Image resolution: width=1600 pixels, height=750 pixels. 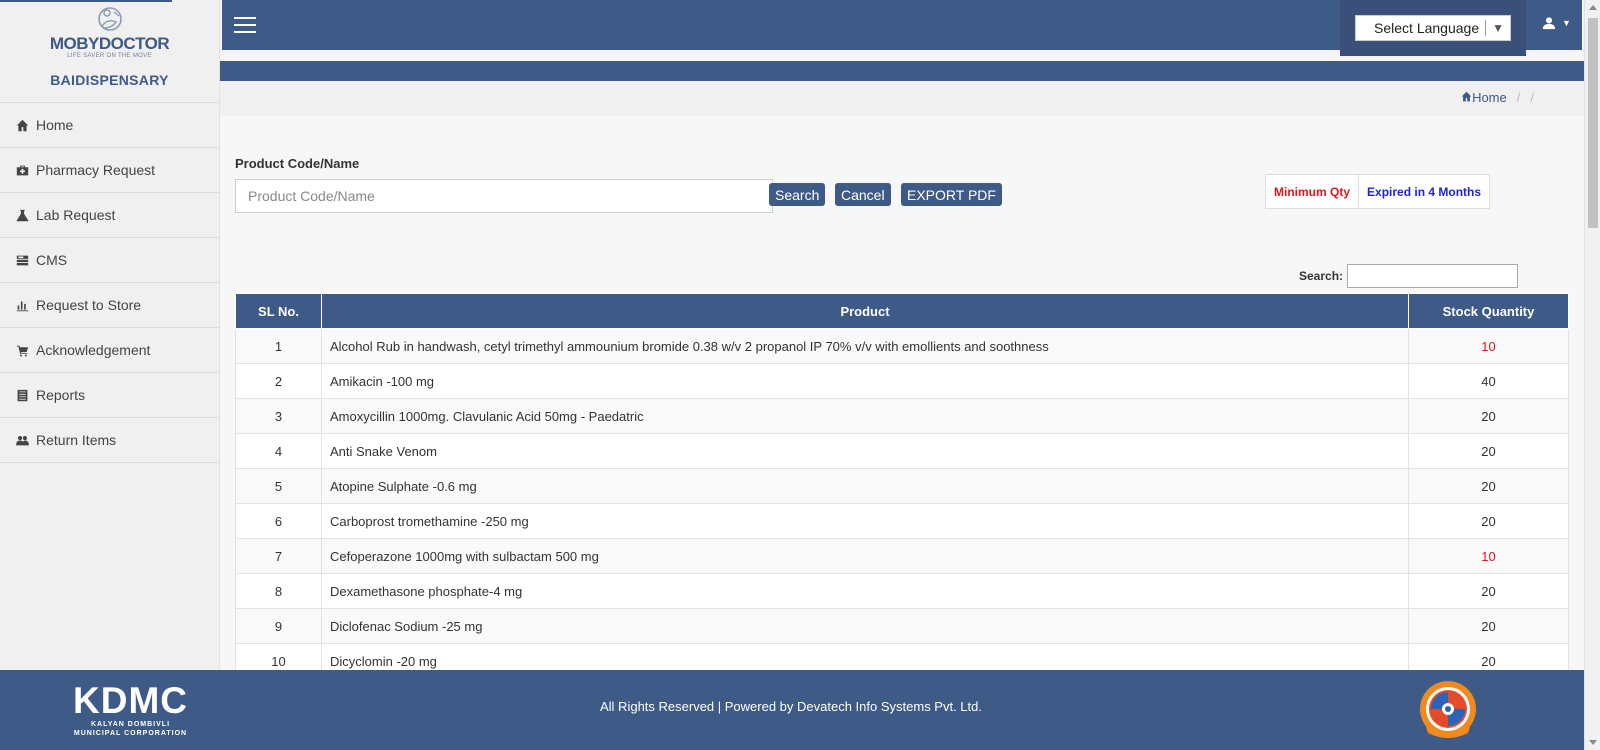 What do you see at coordinates (109, 440) in the screenshot?
I see `sidebar-item-return-items: Return Items` at bounding box center [109, 440].